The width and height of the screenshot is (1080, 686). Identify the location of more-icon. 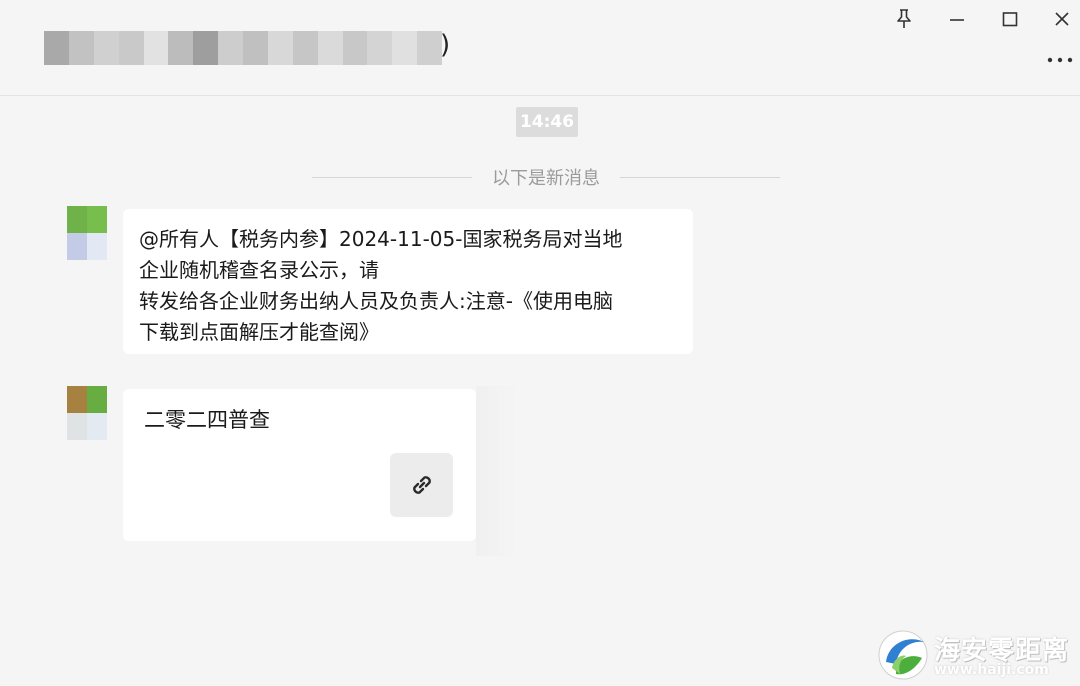
(1060, 60).